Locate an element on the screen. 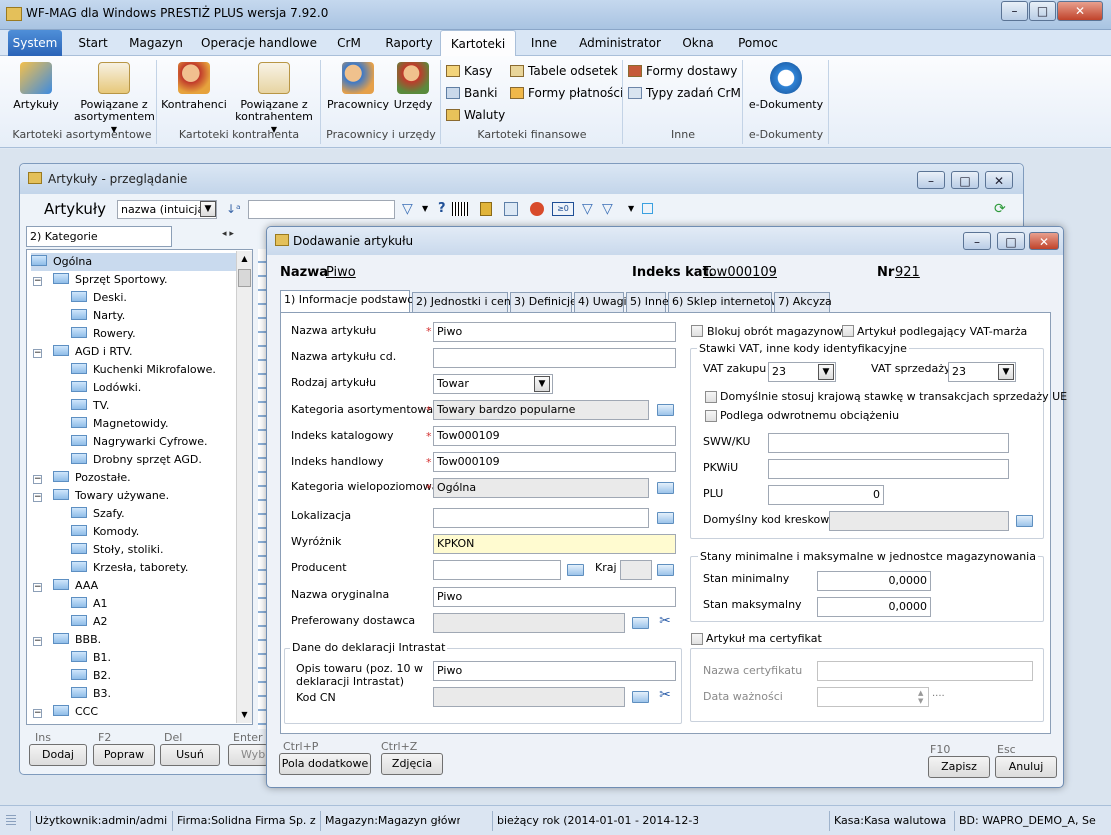 Image resolution: width=1111 pixels, height=835 pixels. menu-operacje-handlowe: Operacje handlowe is located at coordinates (259, 43).